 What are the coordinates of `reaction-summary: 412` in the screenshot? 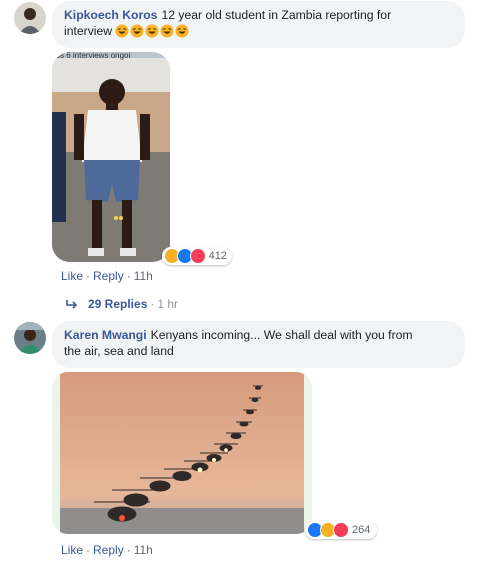 It's located at (197, 256).